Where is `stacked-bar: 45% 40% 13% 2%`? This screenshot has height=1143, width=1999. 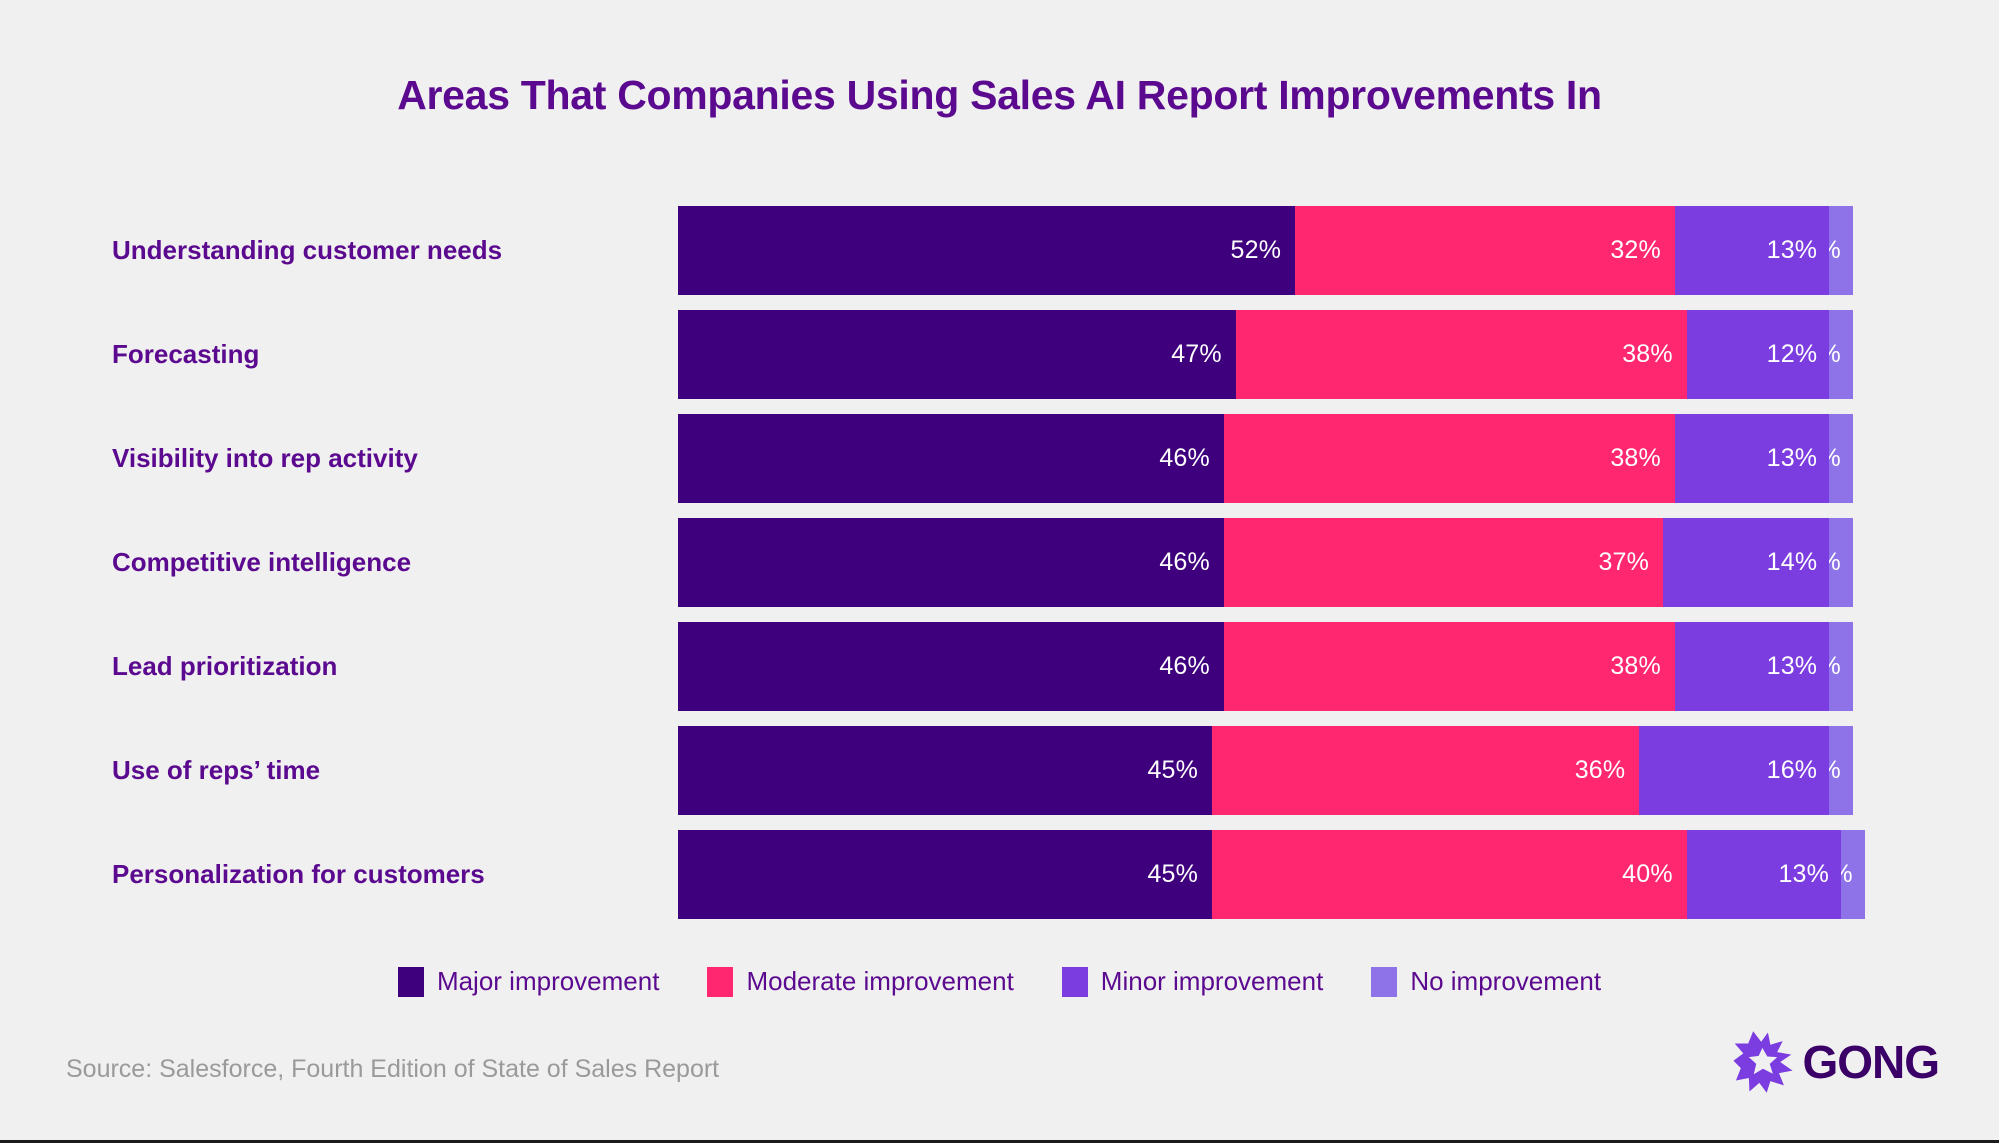 stacked-bar: 45% 40% 13% 2% is located at coordinates (1271, 874).